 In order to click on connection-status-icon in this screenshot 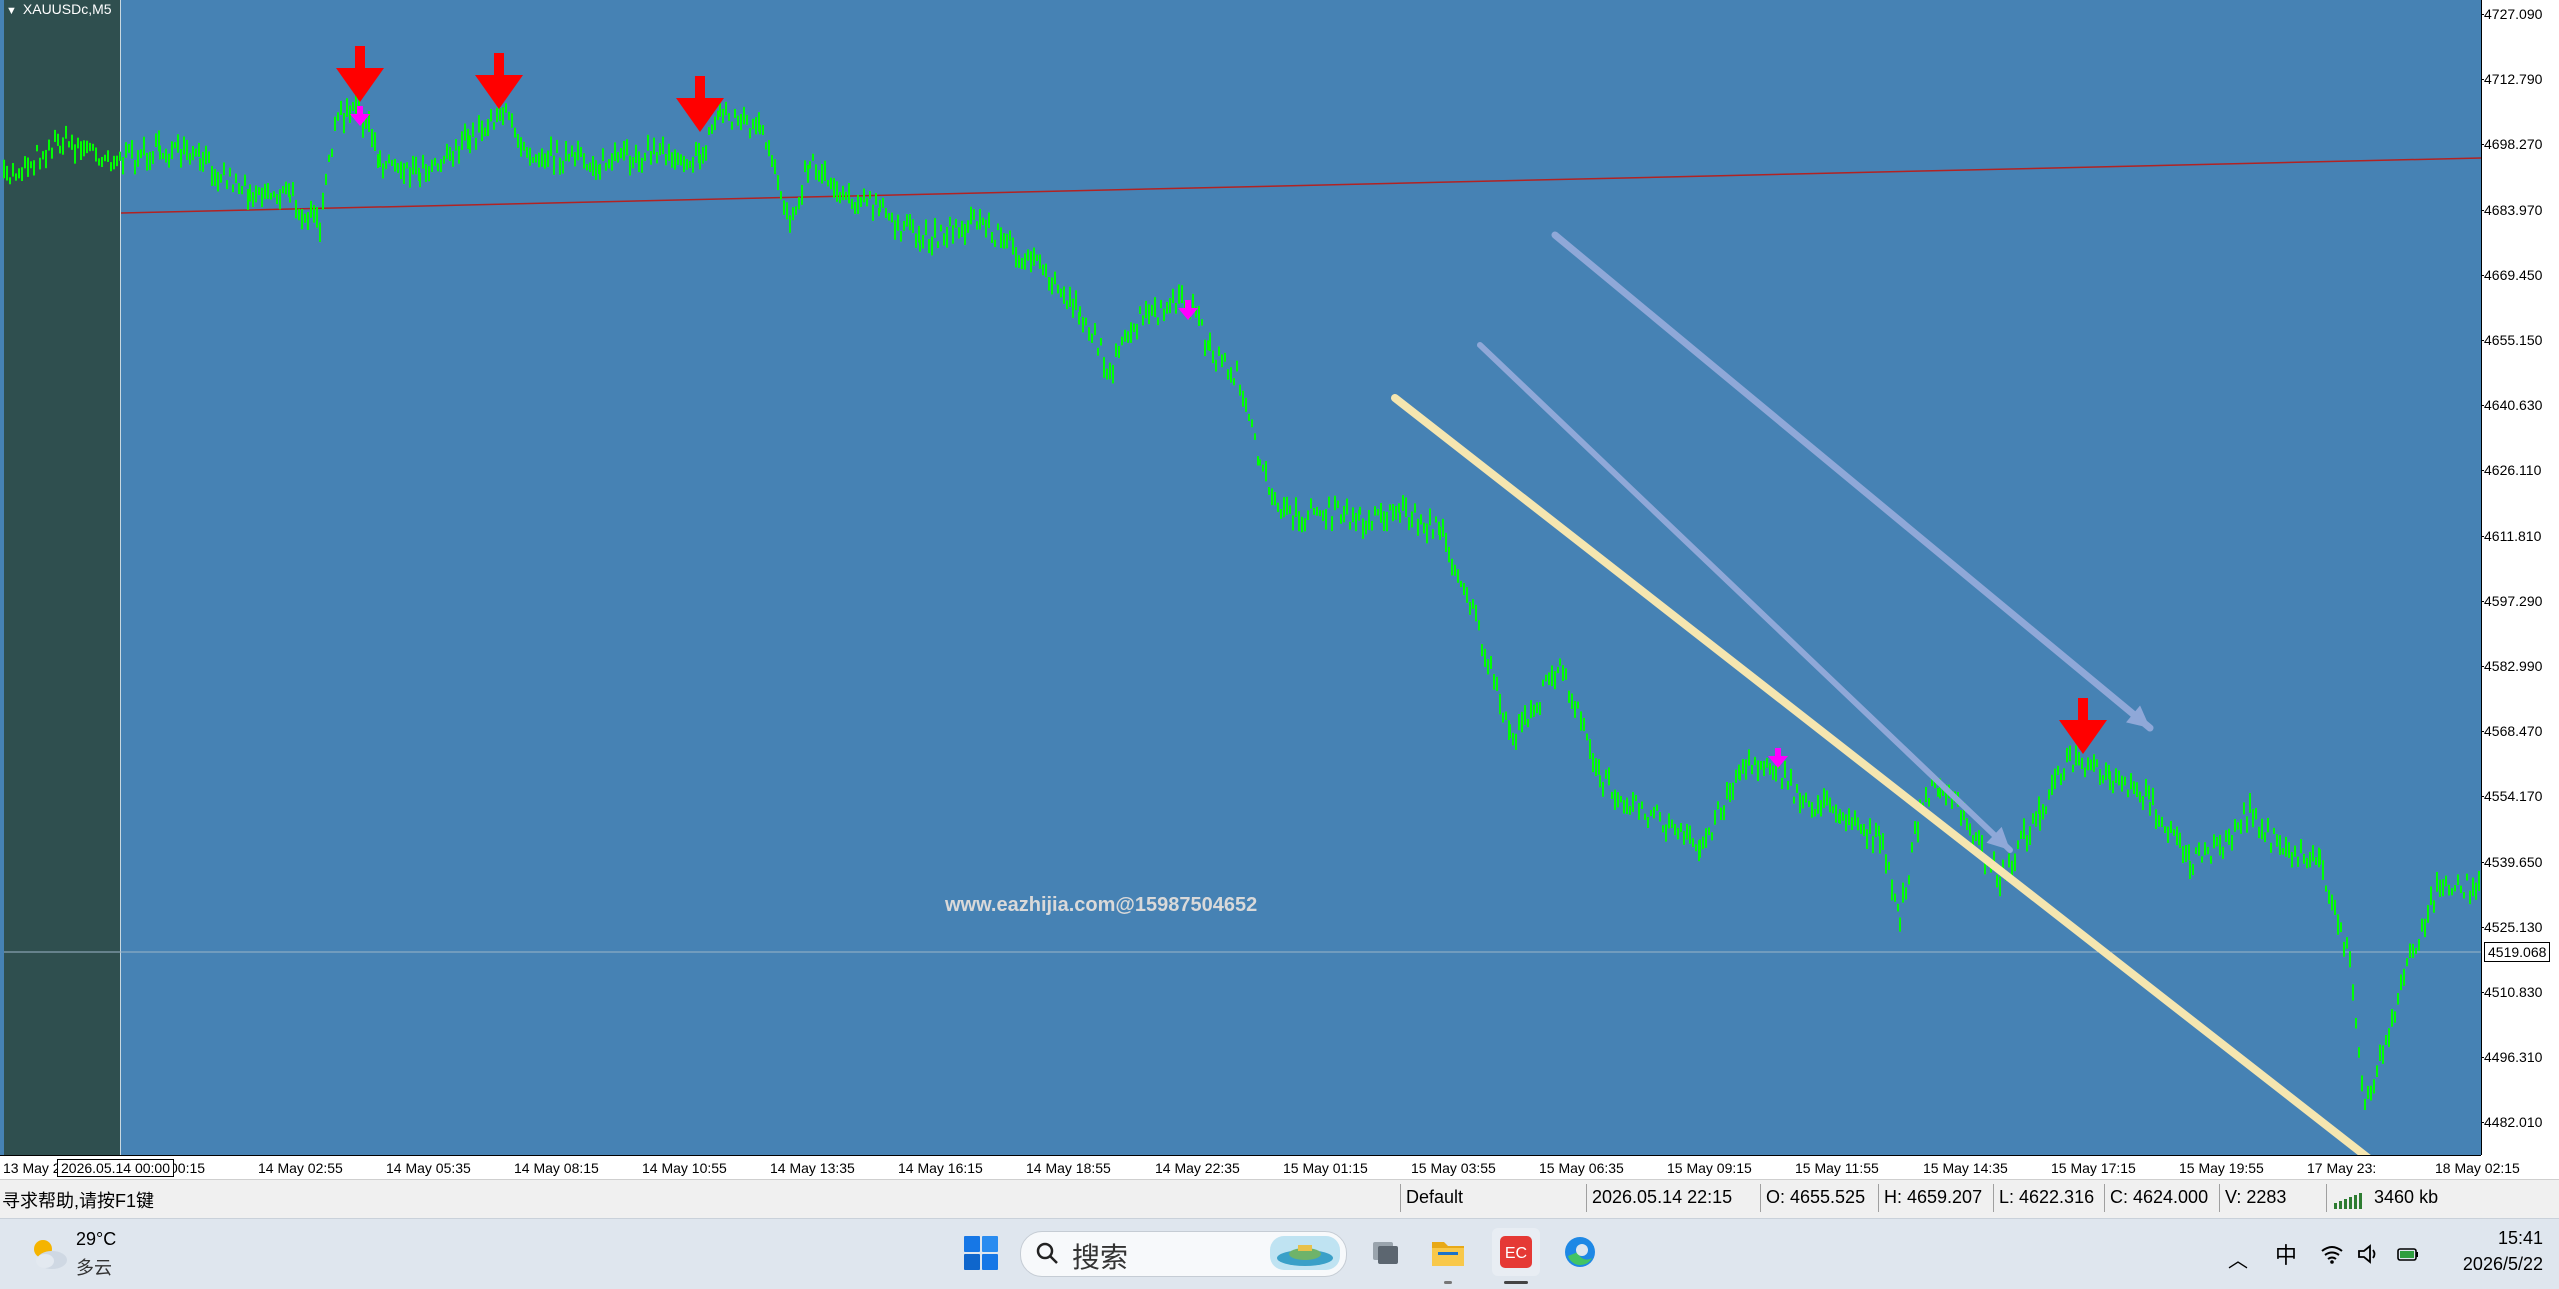, I will do `click(2350, 1200)`.